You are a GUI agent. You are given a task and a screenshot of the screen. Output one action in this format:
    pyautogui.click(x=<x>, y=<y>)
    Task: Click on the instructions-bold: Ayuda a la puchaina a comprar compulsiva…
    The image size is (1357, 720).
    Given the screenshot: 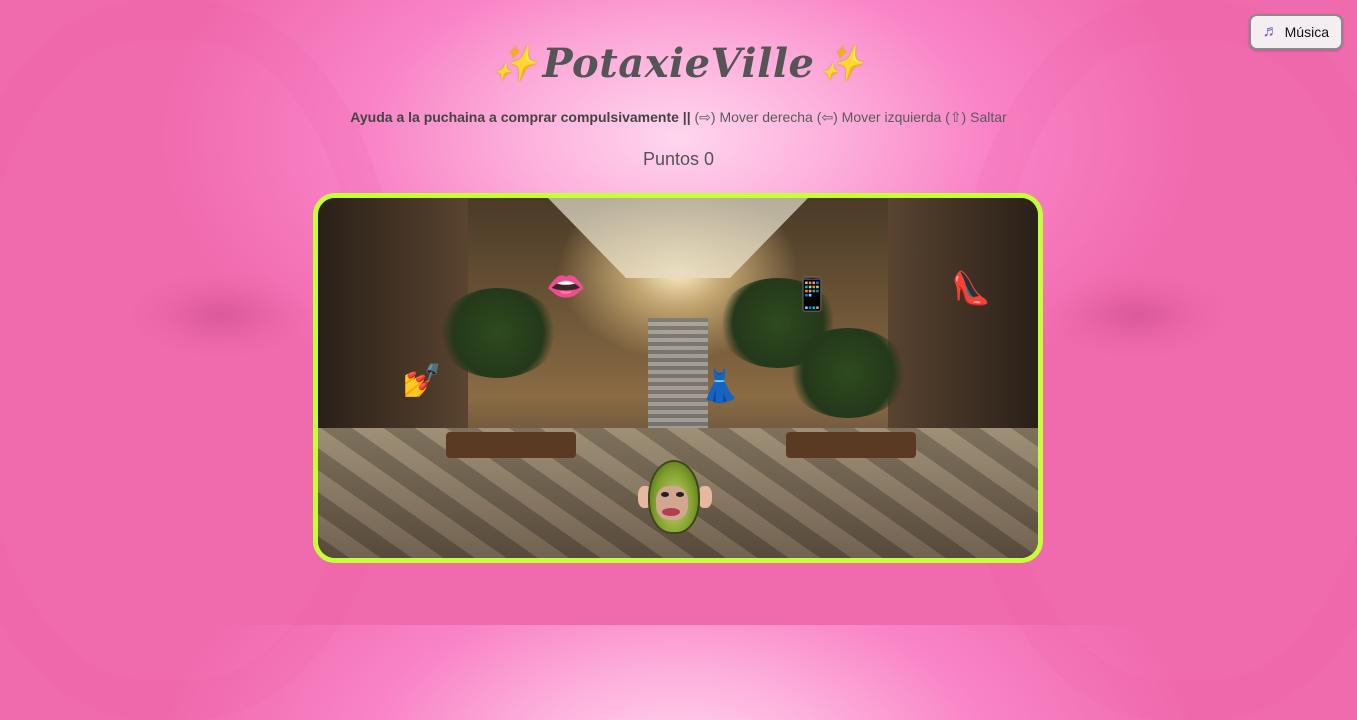 What is the action you would take?
    pyautogui.click(x=520, y=117)
    